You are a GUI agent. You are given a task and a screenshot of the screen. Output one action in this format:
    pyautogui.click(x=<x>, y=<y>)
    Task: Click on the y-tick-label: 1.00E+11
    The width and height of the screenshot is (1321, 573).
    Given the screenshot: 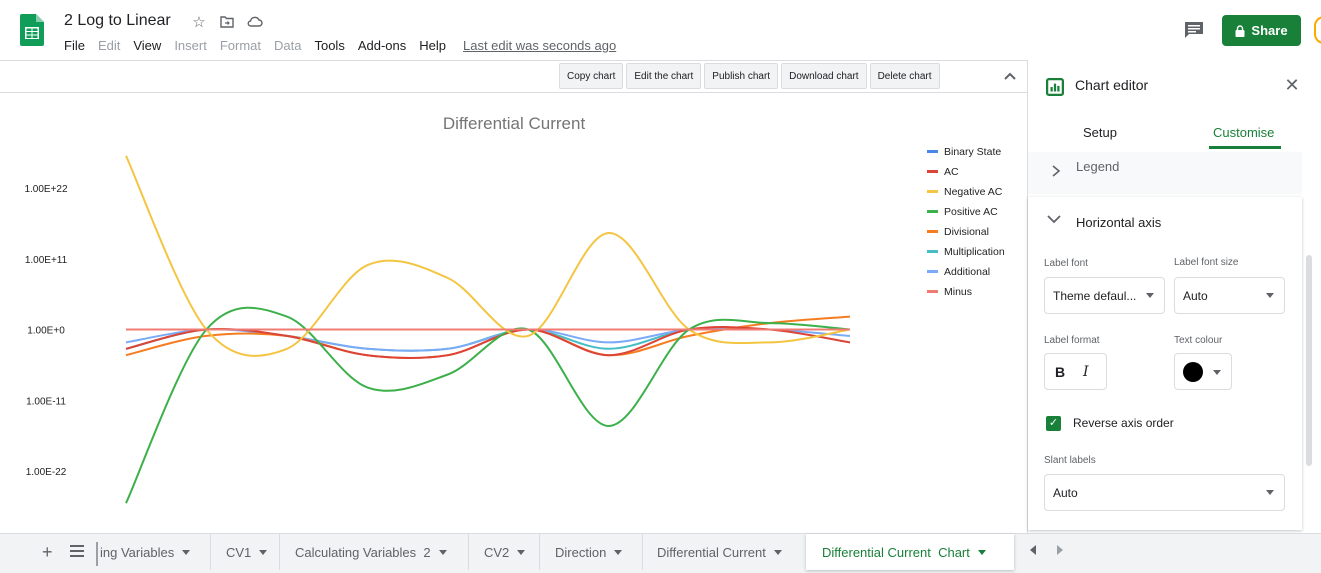 What is the action you would take?
    pyautogui.click(x=46, y=260)
    